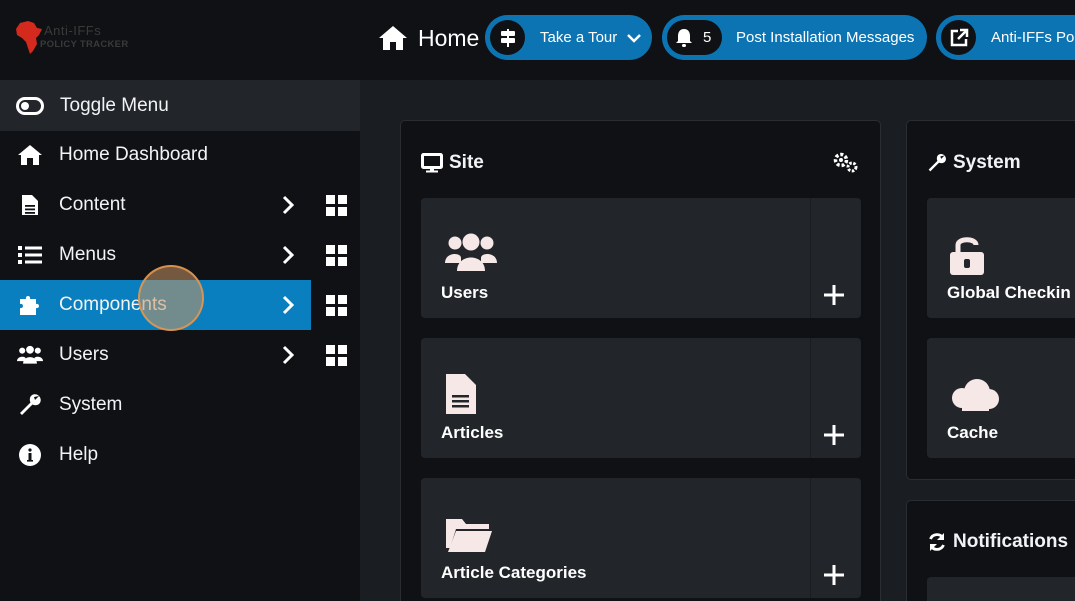 The width and height of the screenshot is (1075, 601). What do you see at coordinates (1009, 292) in the screenshot?
I see `tile-label: Global Checkin` at bounding box center [1009, 292].